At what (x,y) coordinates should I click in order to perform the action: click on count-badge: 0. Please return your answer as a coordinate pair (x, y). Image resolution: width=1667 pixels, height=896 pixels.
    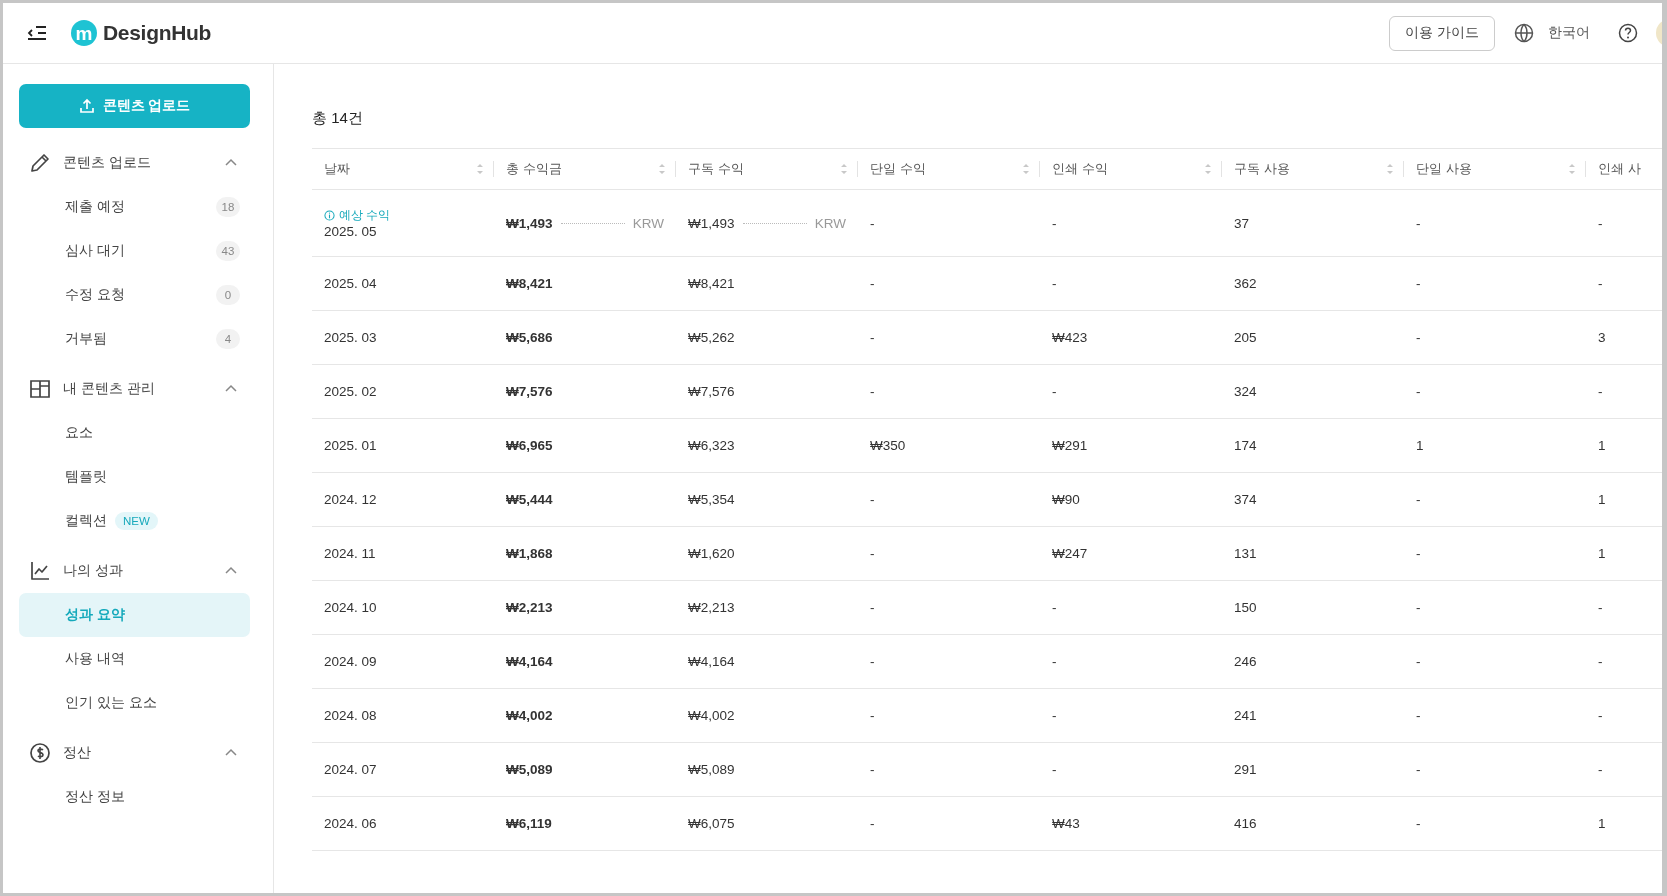
    Looking at the image, I should click on (228, 295).